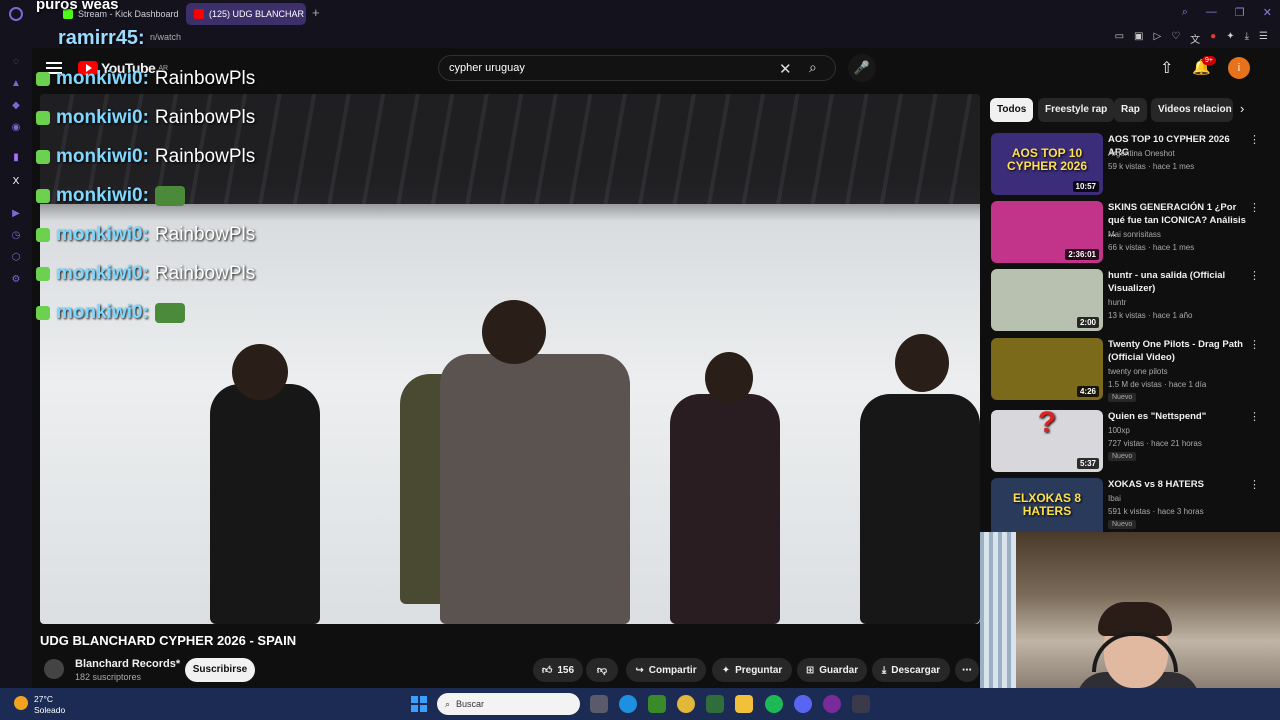 The width and height of the screenshot is (1280, 720). Describe the element at coordinates (54, 669) in the screenshot. I see `channel-avatar` at that location.